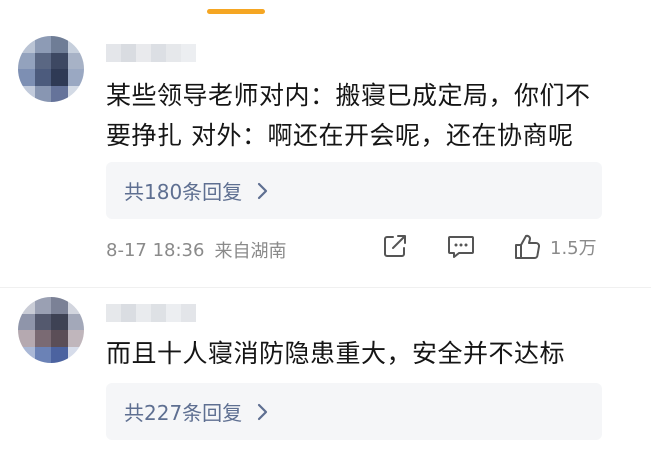  What do you see at coordinates (354, 411) in the screenshot?
I see `view-replies-button: 共227条回复` at bounding box center [354, 411].